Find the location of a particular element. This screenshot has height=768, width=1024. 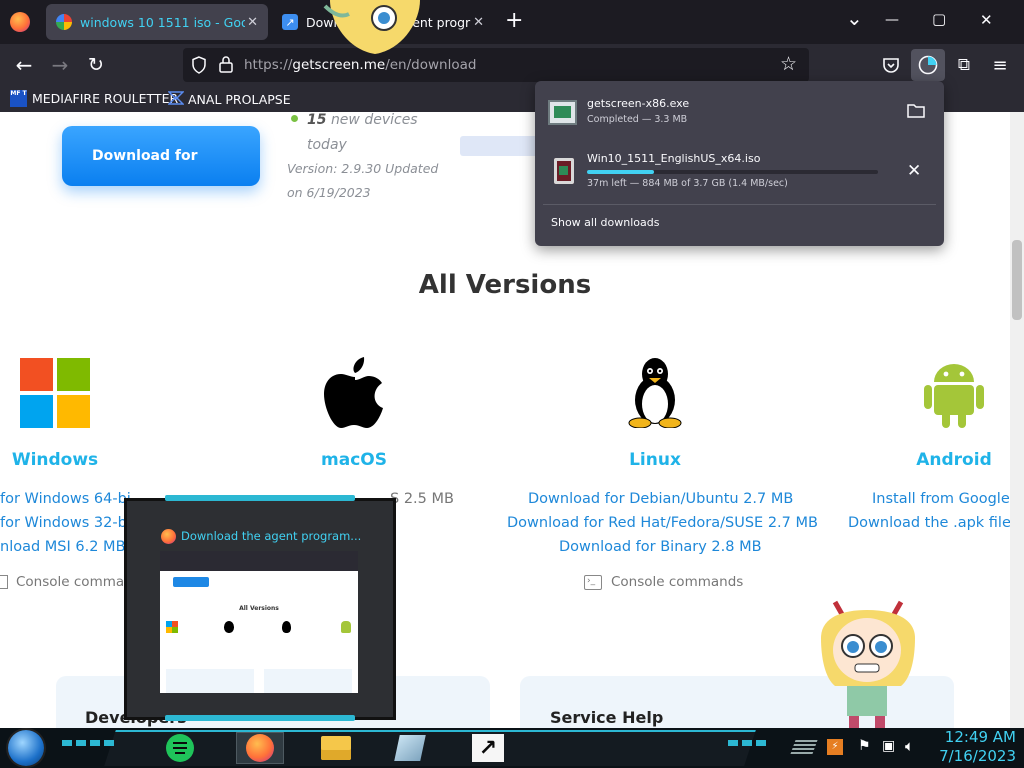

taskbar-accent-left is located at coordinates (89, 743).